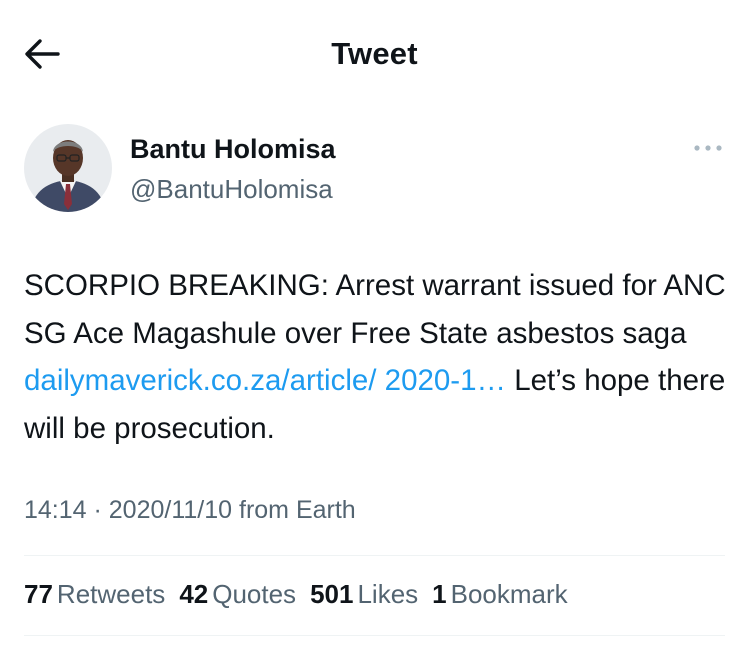 This screenshot has height=650, width=749. What do you see at coordinates (303, 594) in the screenshot?
I see `tweet-stats: 77 Retweets 42 Quotes 501 Likes 1 Bookmark` at bounding box center [303, 594].